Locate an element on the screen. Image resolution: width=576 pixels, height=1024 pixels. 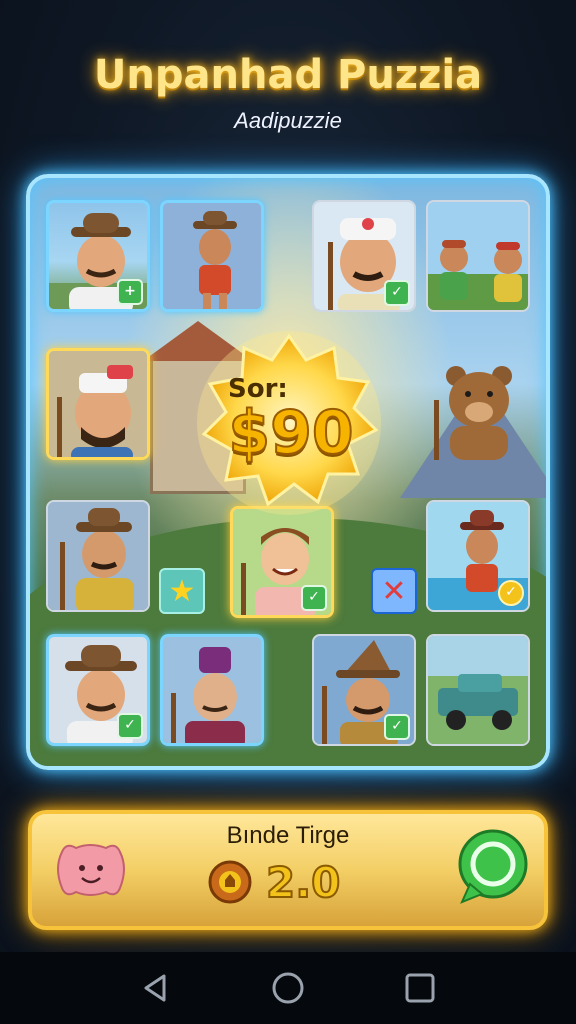
tile-man-purple-hat is located at coordinates (212, 690).